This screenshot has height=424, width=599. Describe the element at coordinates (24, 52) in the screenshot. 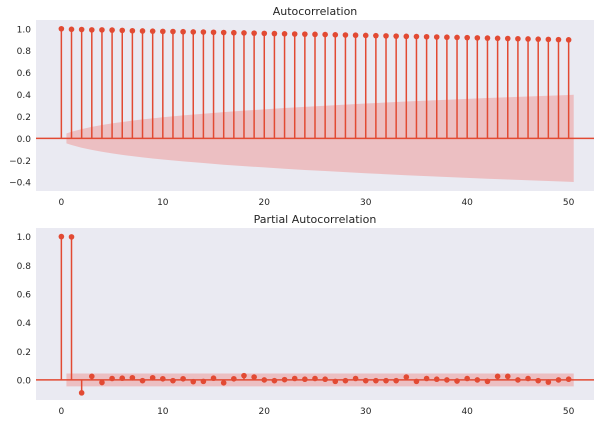

I see `acf-y-tick-label: 0.8` at that location.